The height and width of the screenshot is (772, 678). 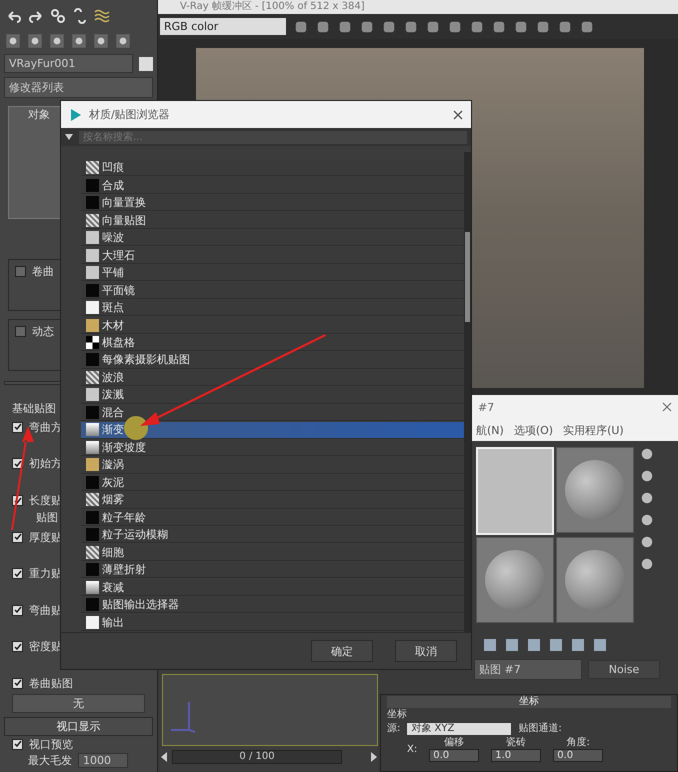 I want to click on value-field: 1.0, so click(x=516, y=755).